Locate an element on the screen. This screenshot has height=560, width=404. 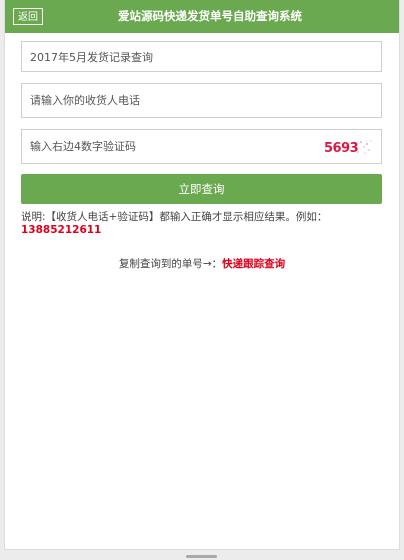
query-period-field is located at coordinates (201, 56).